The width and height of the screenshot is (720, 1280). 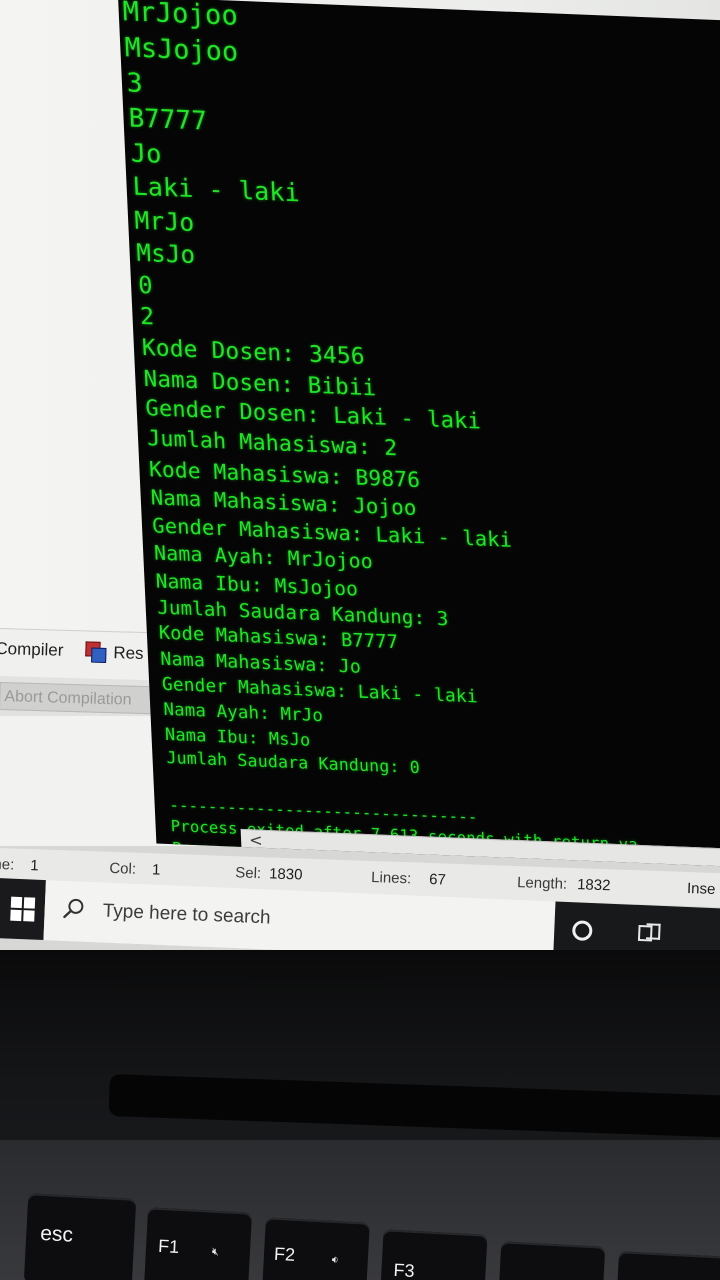 What do you see at coordinates (253, 352) in the screenshot?
I see `console-line: Kode Dosen: 3456` at bounding box center [253, 352].